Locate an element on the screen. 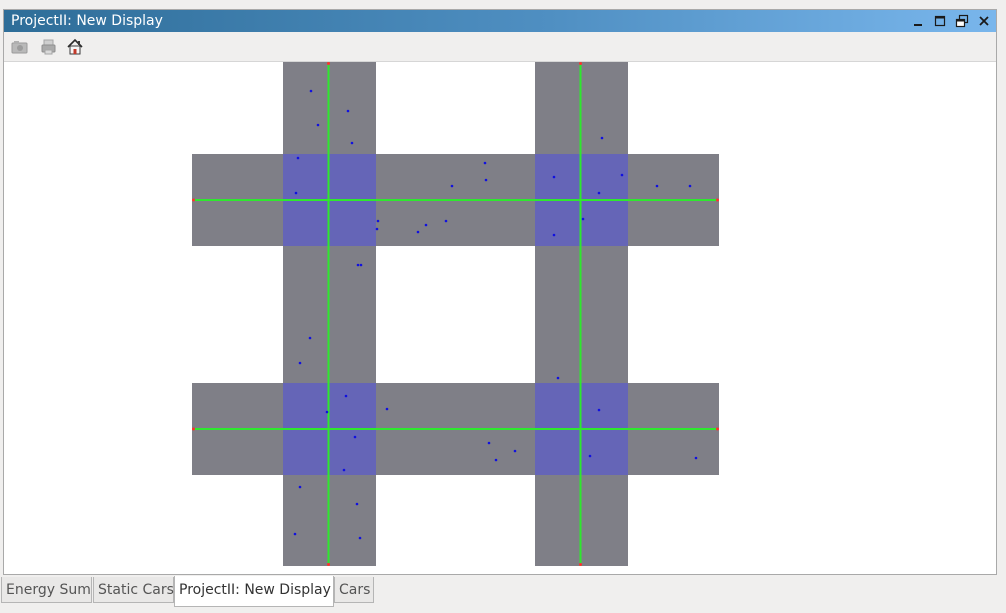 The image size is (1006, 613). tab-cars: Cars is located at coordinates (354, 590).